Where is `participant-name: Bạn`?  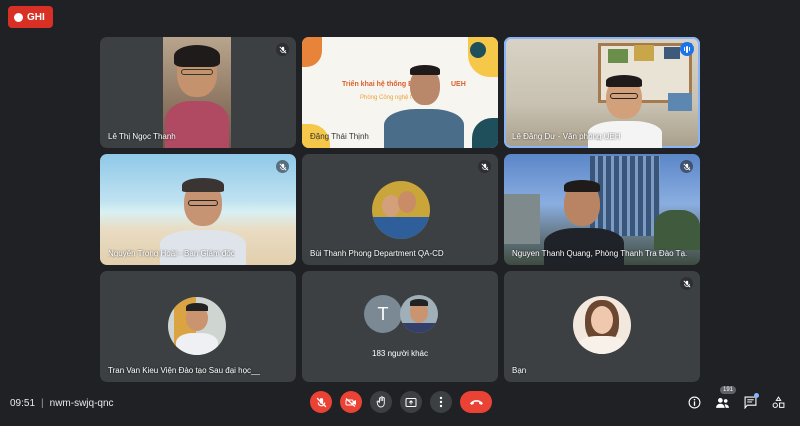 participant-name: Bạn is located at coordinates (519, 370).